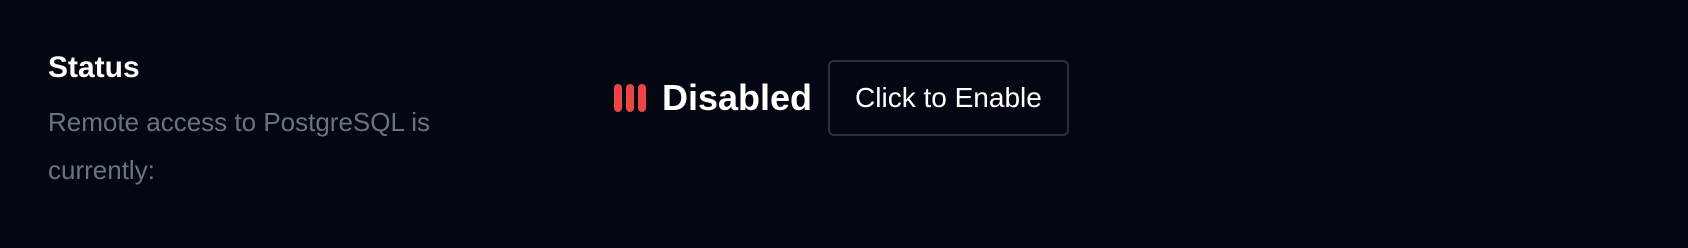 The height and width of the screenshot is (248, 1688). What do you see at coordinates (94, 67) in the screenshot?
I see `status-title: Status` at bounding box center [94, 67].